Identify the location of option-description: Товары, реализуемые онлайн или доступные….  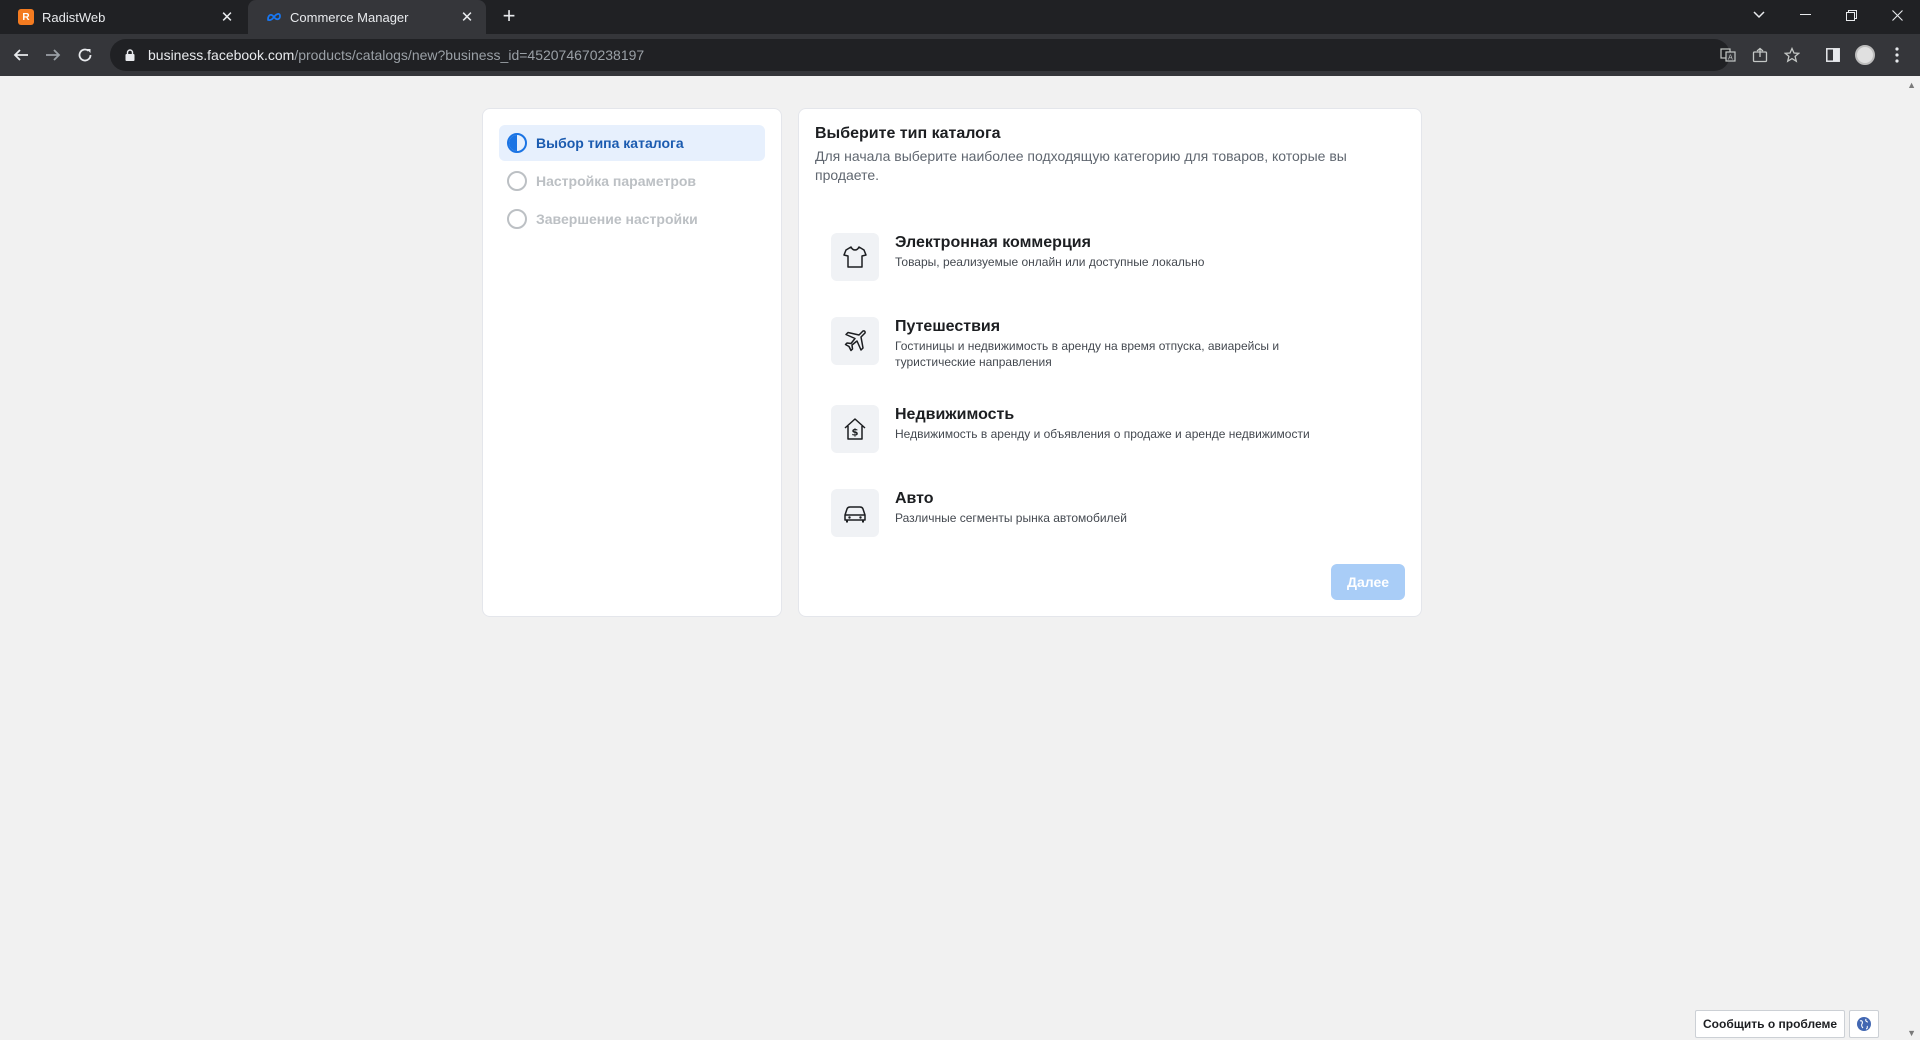
(1050, 262).